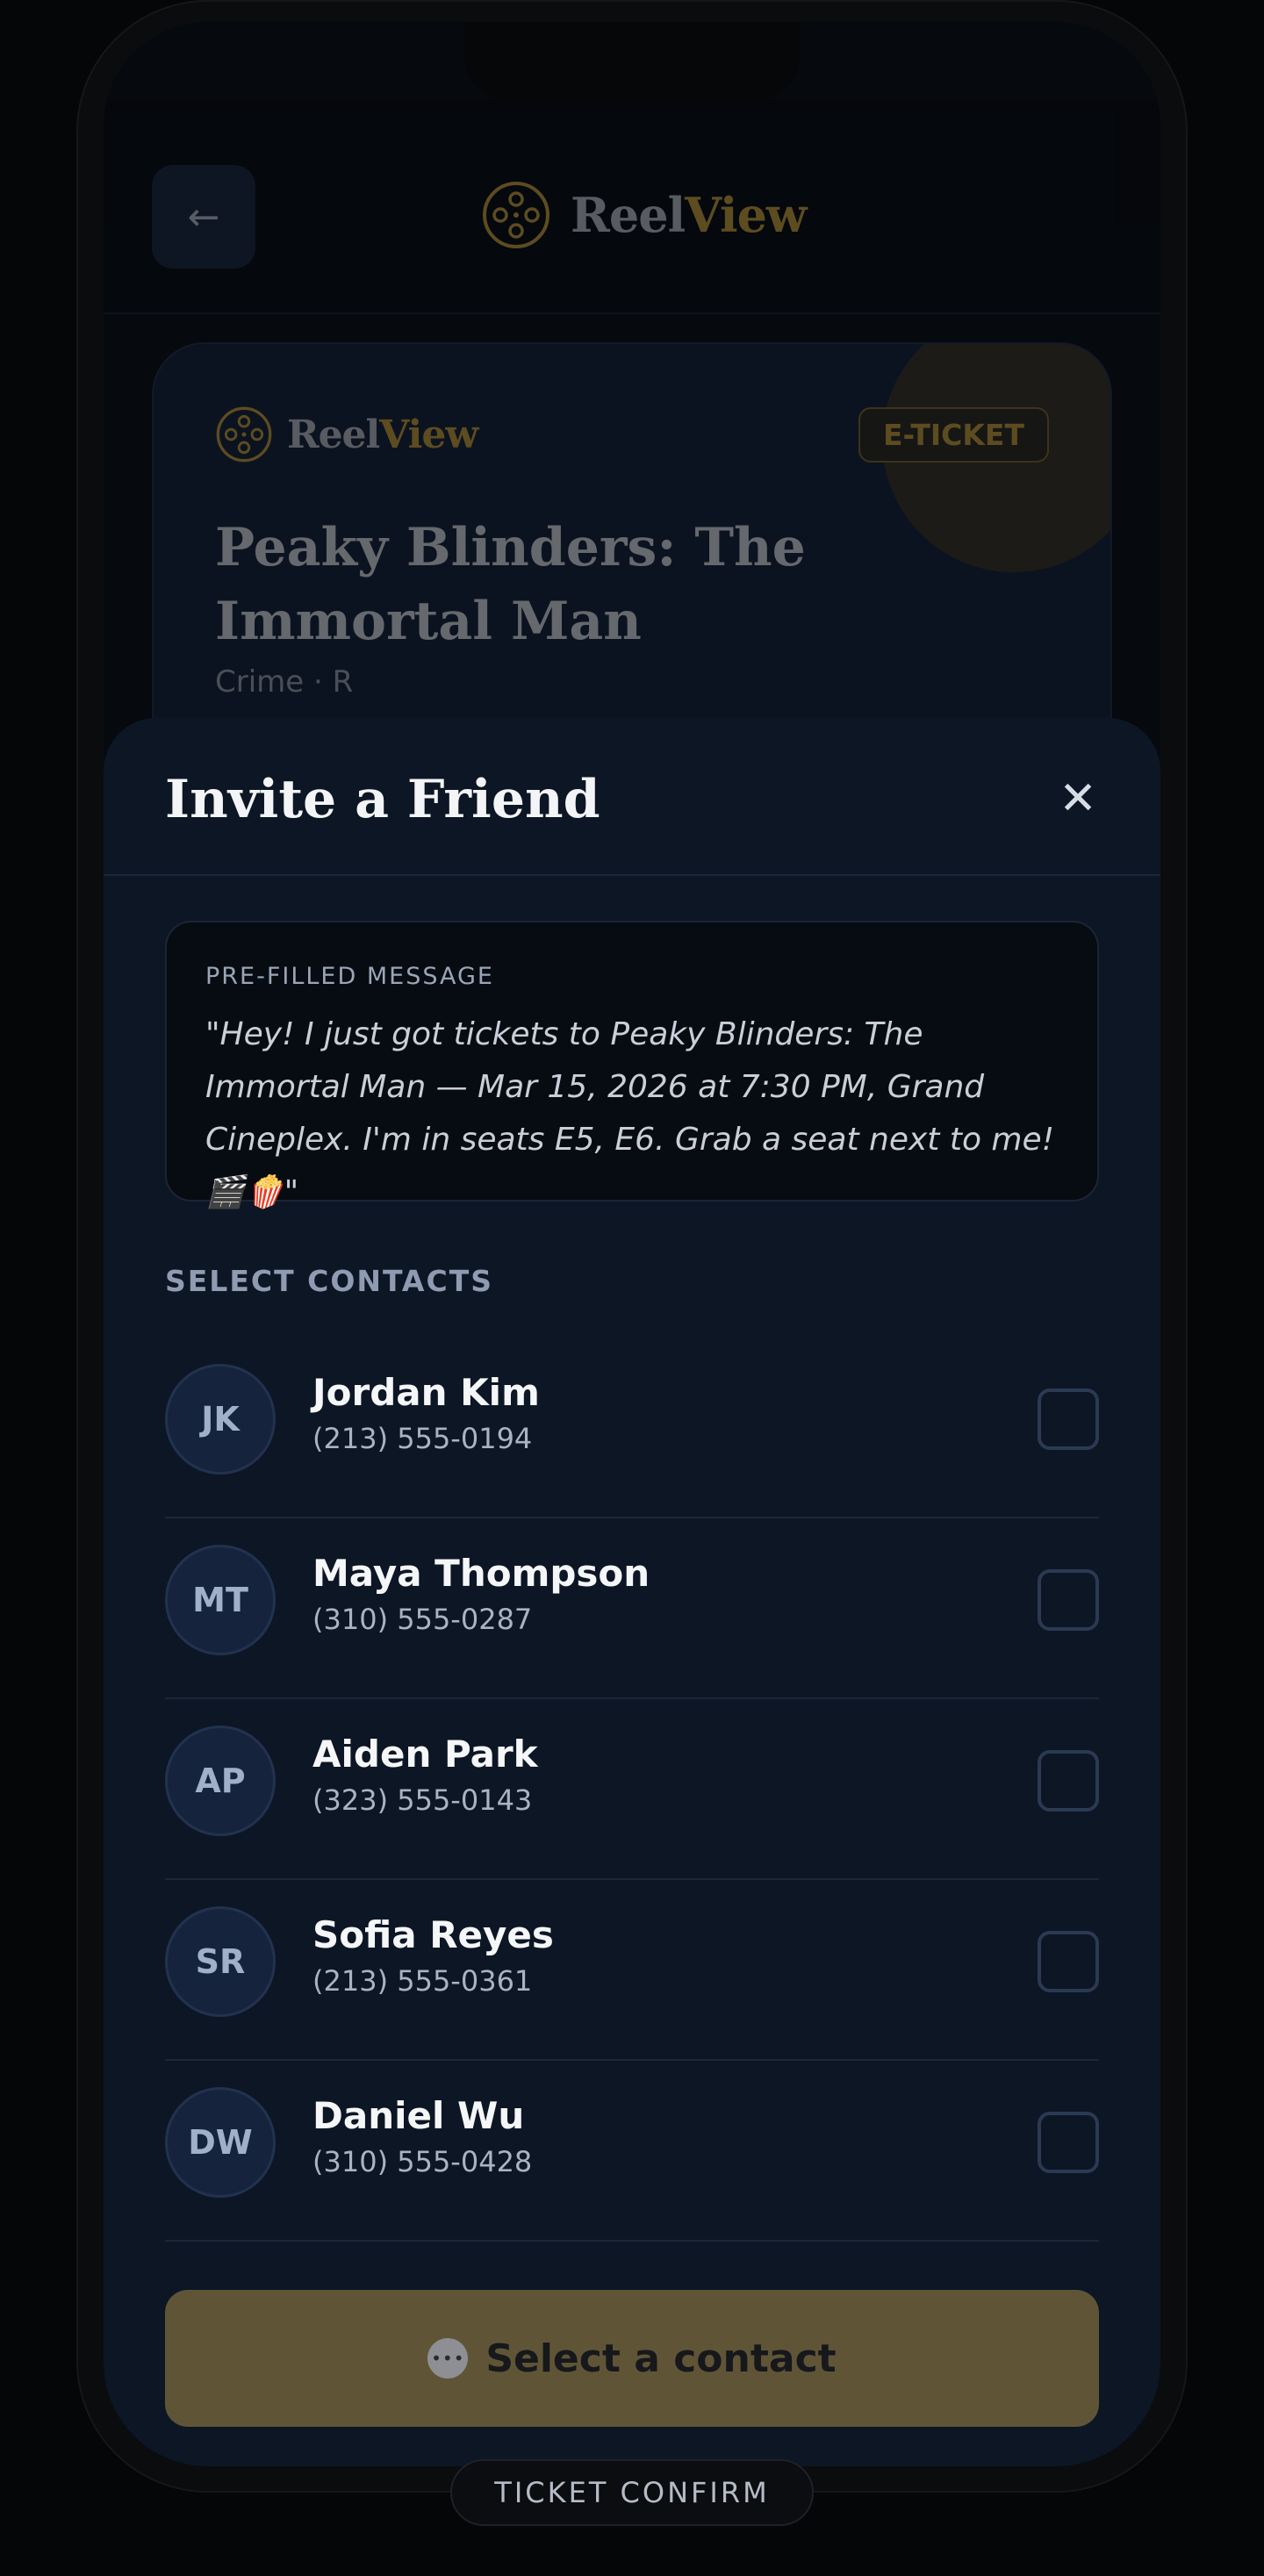 Image resolution: width=1264 pixels, height=2576 pixels. I want to click on contact-phone: (310) 555-0287, so click(422, 1620).